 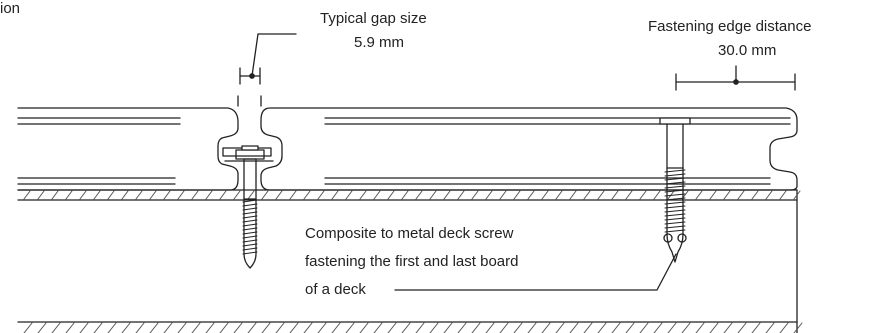 What do you see at coordinates (10, 8) in the screenshot?
I see `fragment-label: ion` at bounding box center [10, 8].